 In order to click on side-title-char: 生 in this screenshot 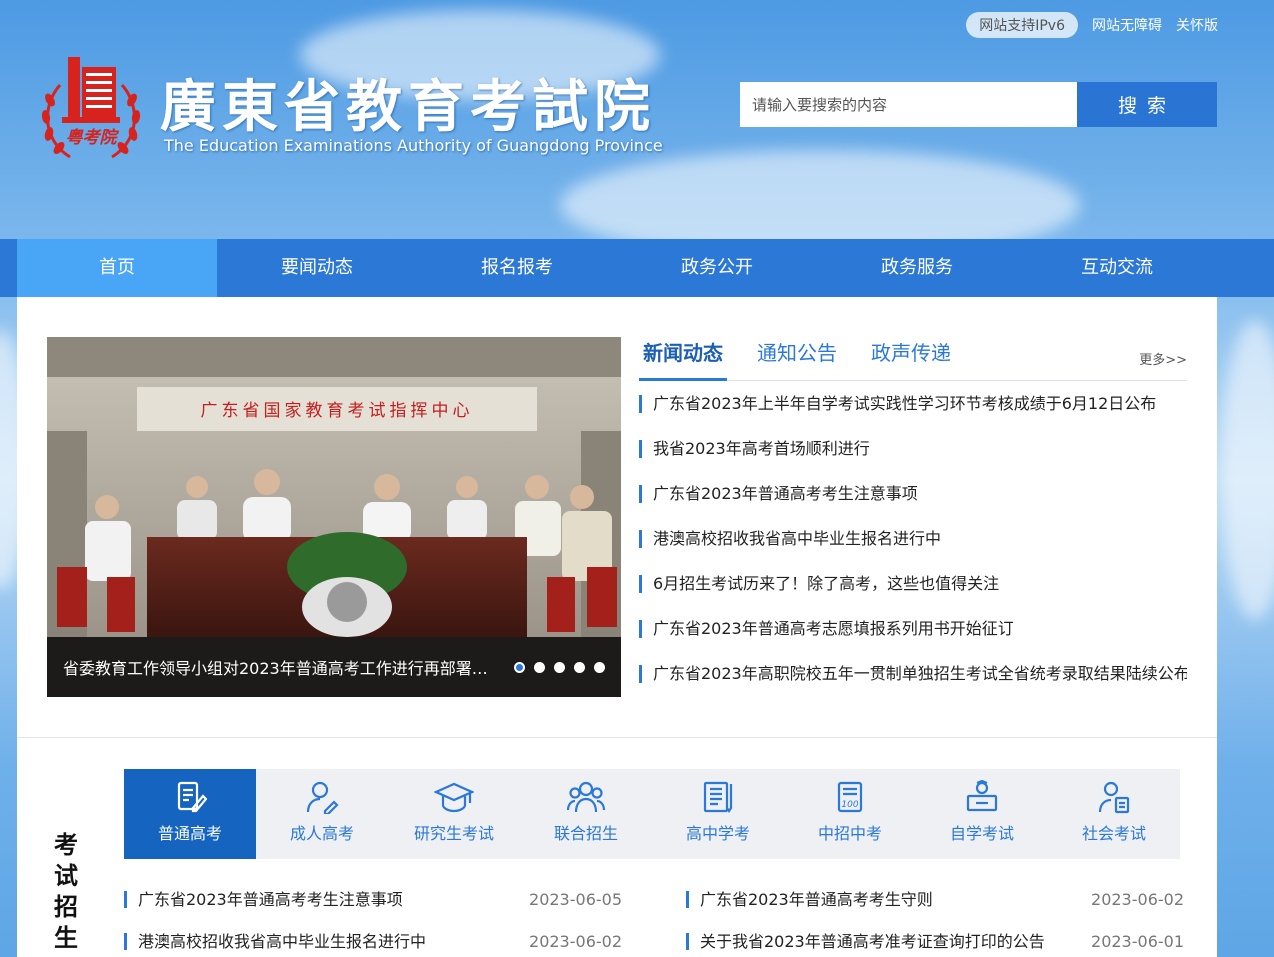, I will do `click(66, 938)`.